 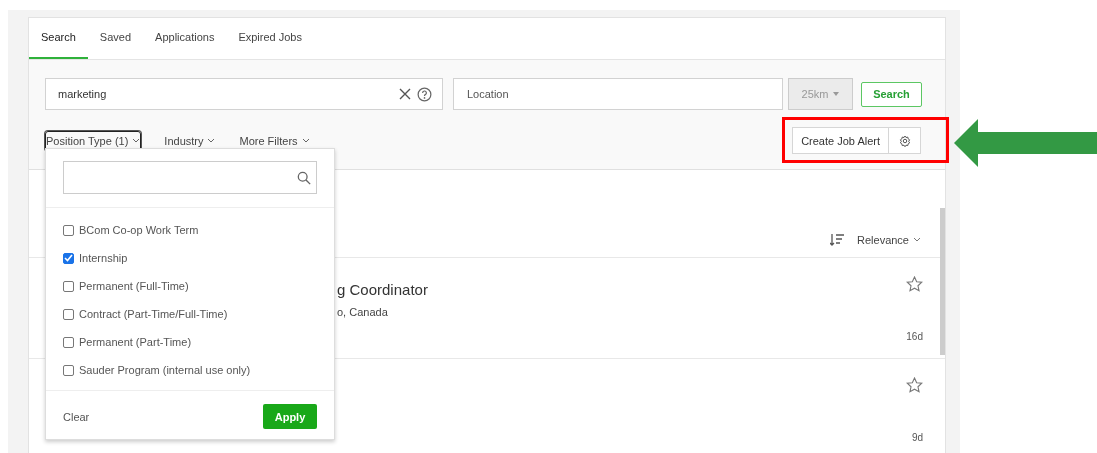 What do you see at coordinates (942, 281) in the screenshot?
I see `scrollbar` at bounding box center [942, 281].